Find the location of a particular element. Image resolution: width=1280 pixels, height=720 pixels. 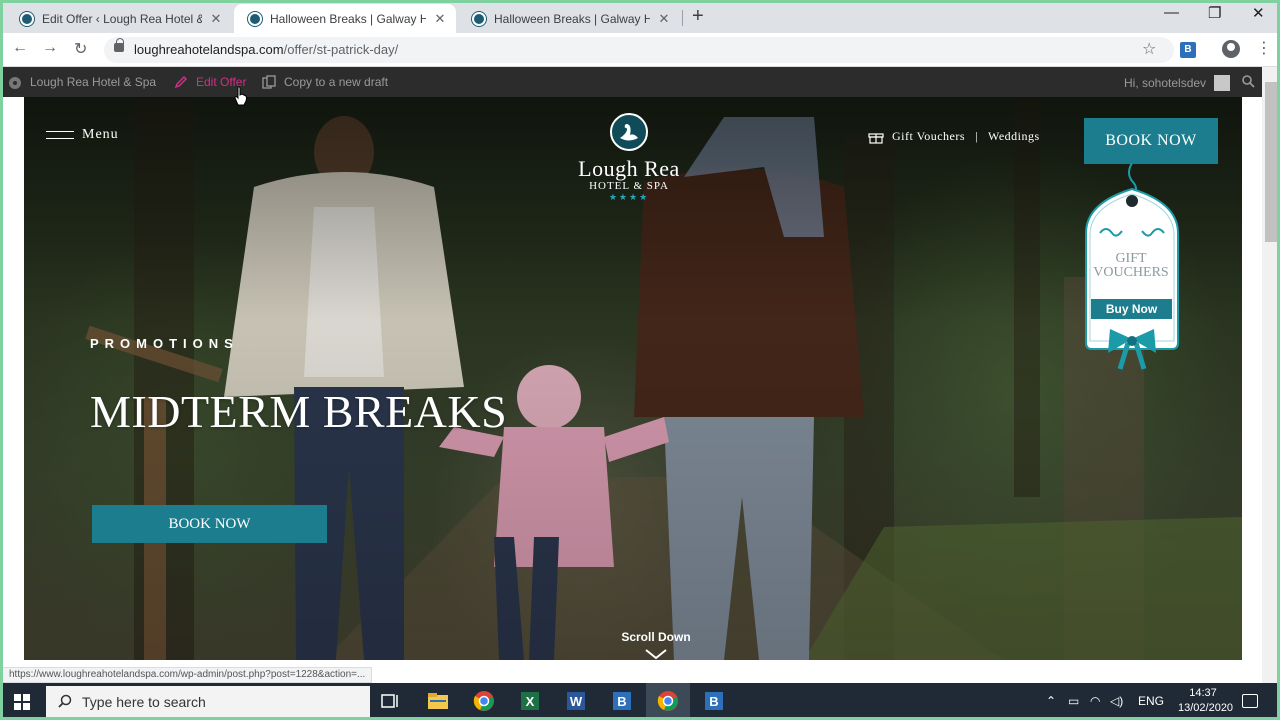

admin-copy-label: Copy to a new draft is located at coordinates (336, 82).